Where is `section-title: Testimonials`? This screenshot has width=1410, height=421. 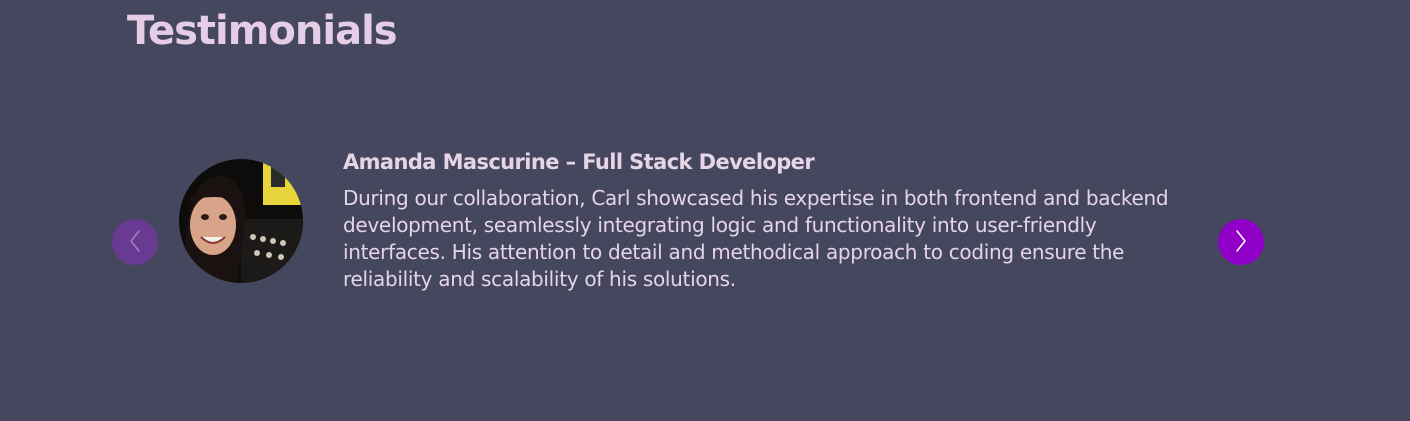
section-title: Testimonials is located at coordinates (262, 31).